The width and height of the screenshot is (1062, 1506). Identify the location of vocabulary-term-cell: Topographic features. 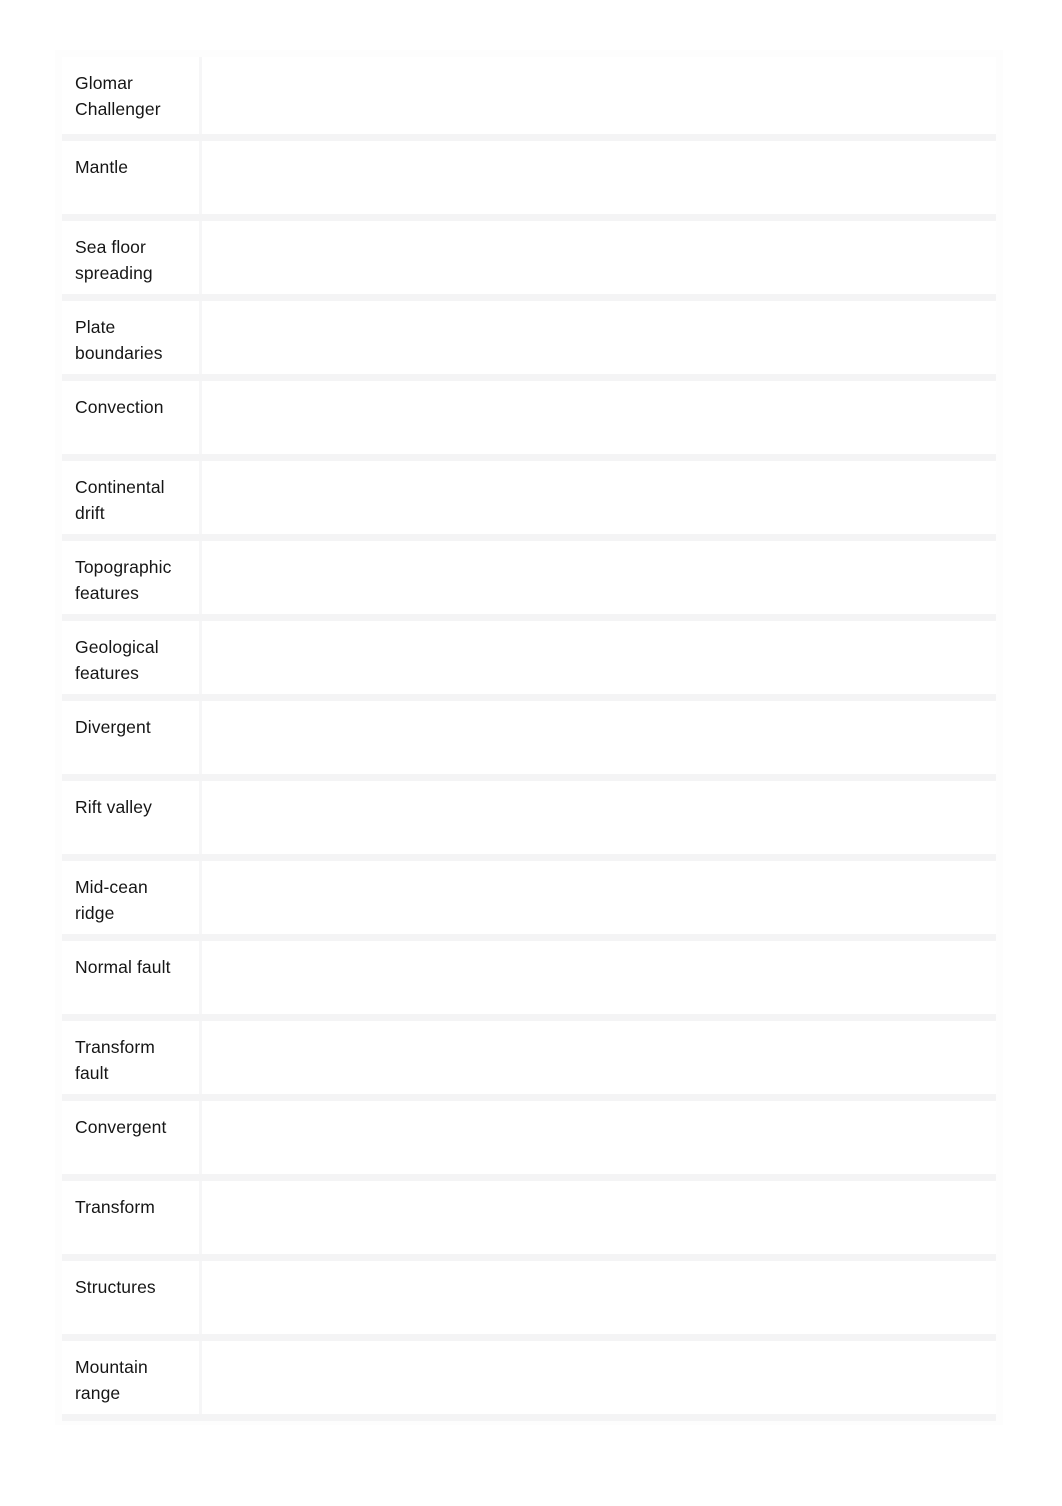
(132, 579).